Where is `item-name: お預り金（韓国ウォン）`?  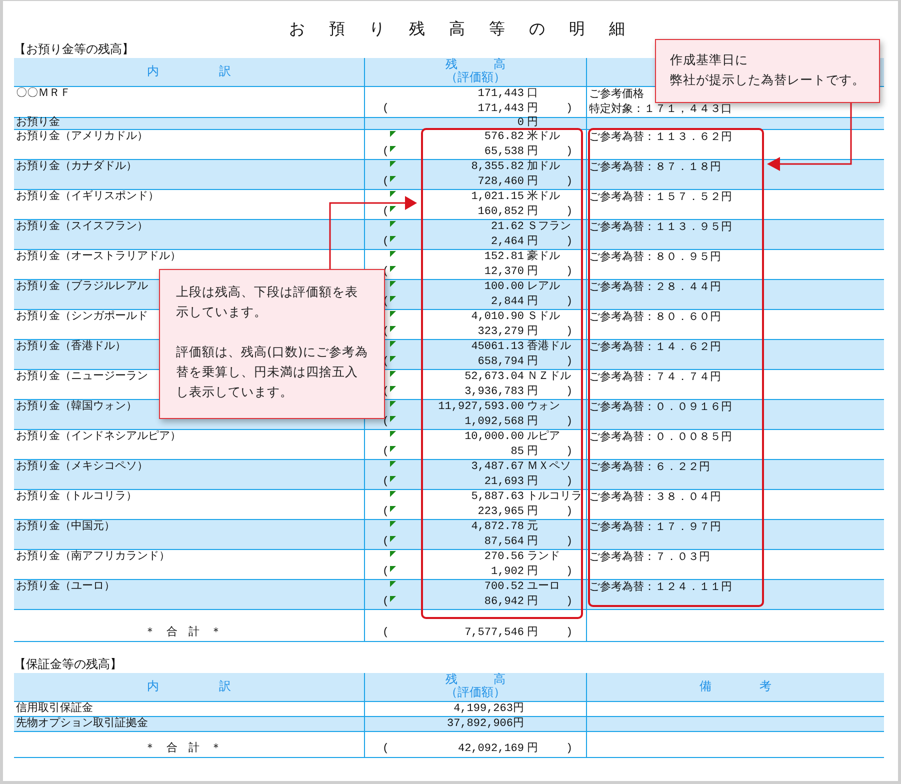
item-name: お預り金（韓国ウォン） is located at coordinates (76, 407).